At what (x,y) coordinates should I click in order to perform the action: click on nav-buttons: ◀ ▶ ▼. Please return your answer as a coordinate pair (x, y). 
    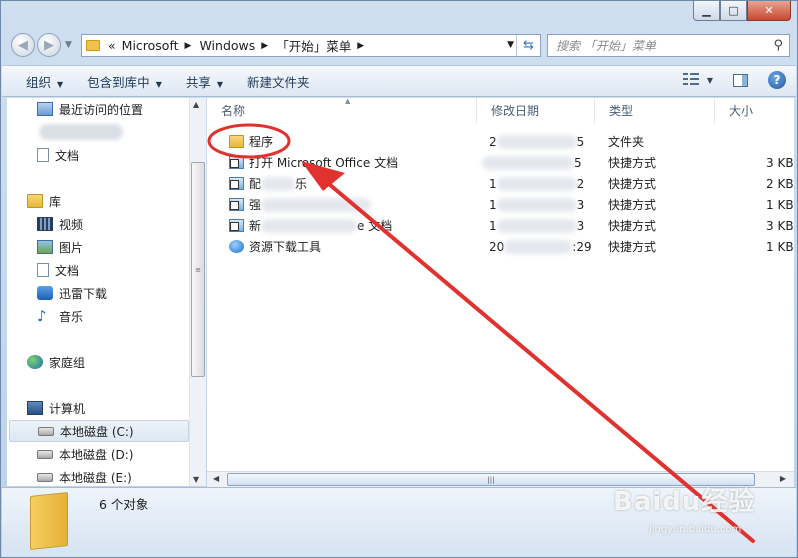
    Looking at the image, I should click on (41, 45).